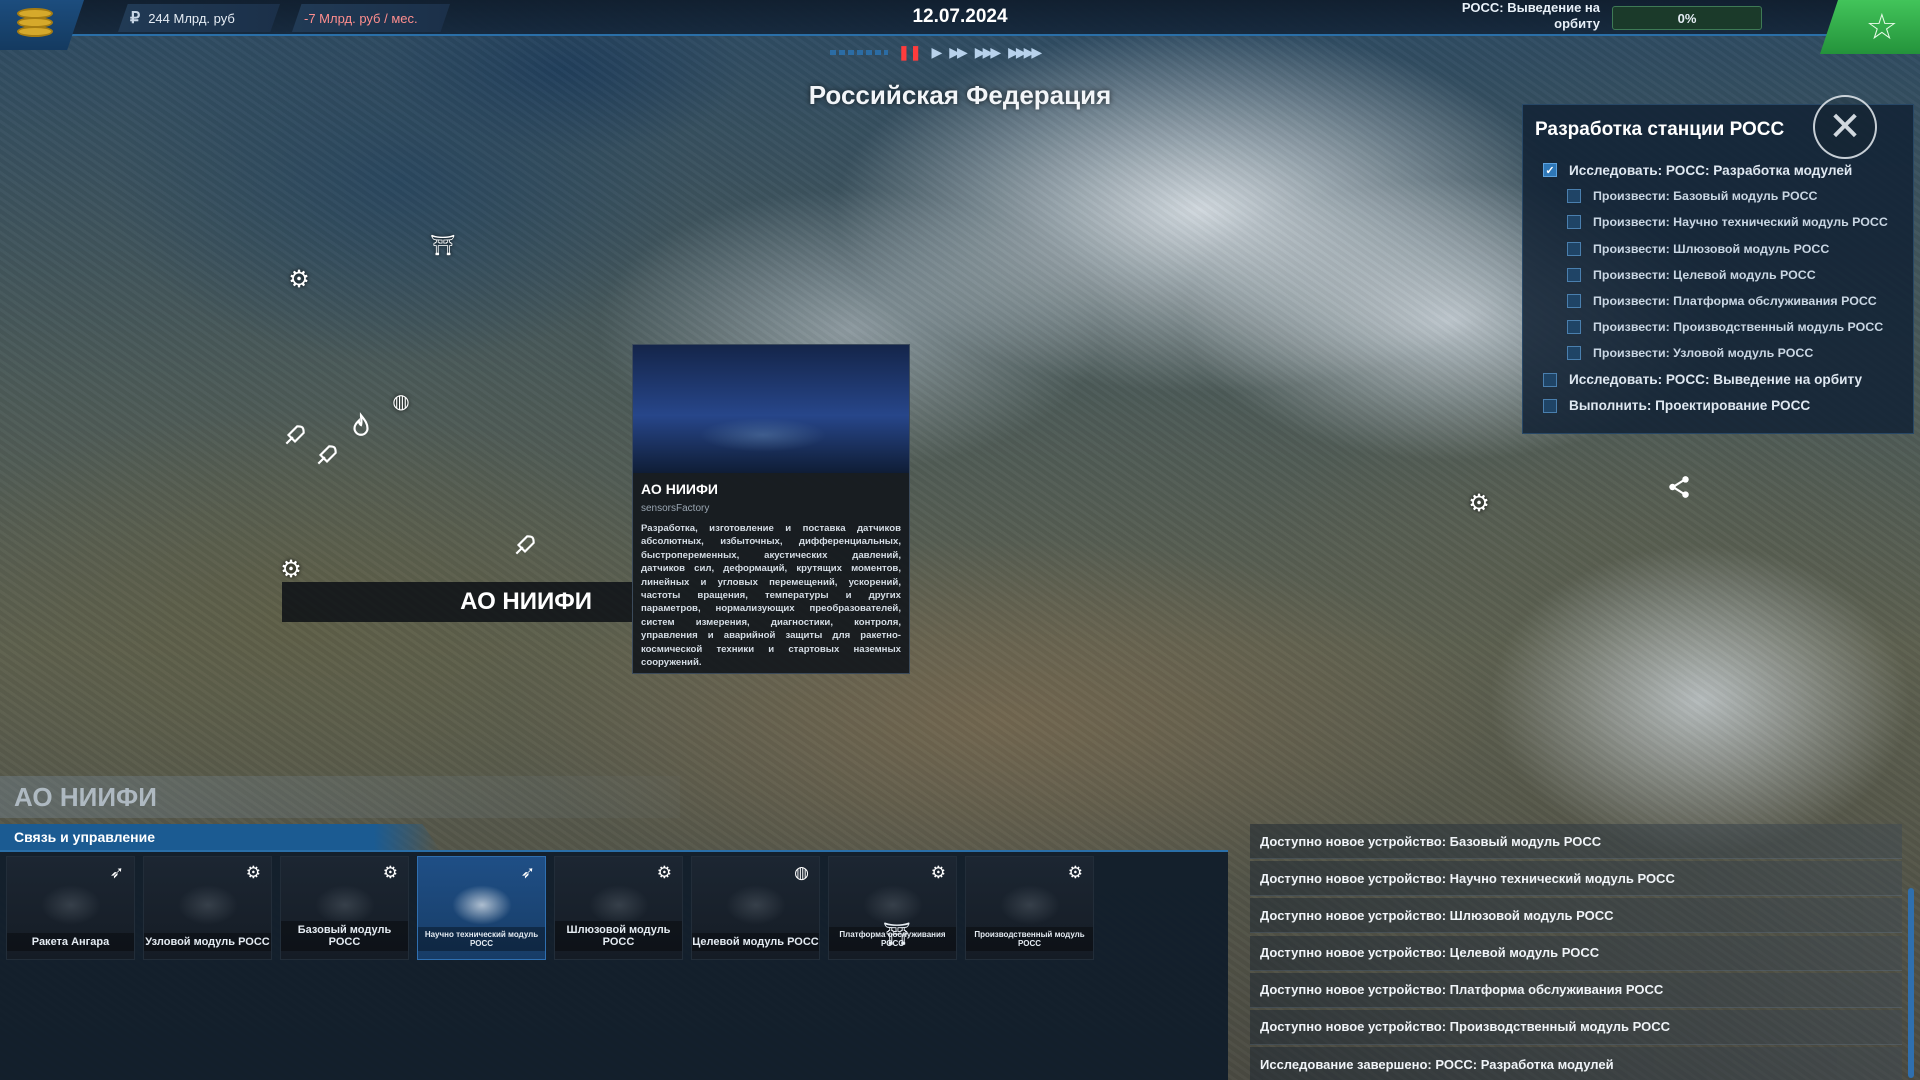 This screenshot has width=1920, height=1080. What do you see at coordinates (1881, 26) in the screenshot?
I see `star-icon: ☆` at bounding box center [1881, 26].